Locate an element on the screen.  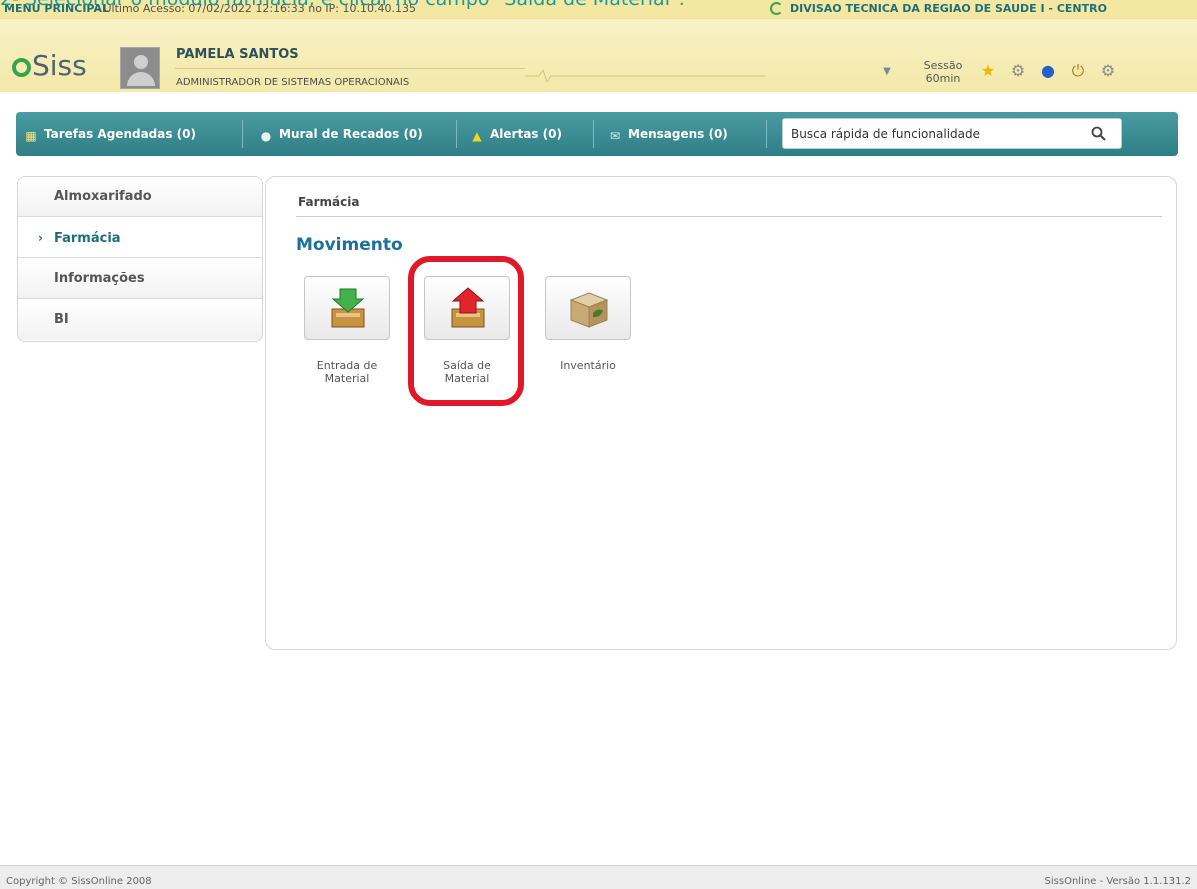
favorites-star-icon: ★ is located at coordinates (988, 71).